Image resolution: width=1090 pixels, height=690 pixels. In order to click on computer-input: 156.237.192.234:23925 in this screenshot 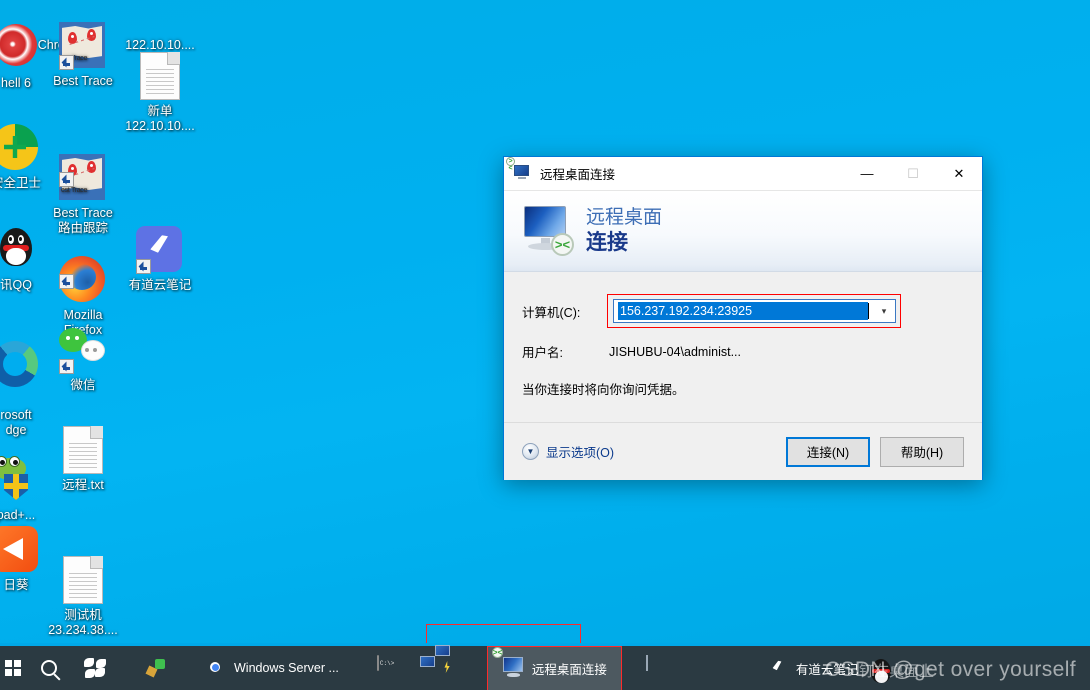, I will do `click(743, 311)`.